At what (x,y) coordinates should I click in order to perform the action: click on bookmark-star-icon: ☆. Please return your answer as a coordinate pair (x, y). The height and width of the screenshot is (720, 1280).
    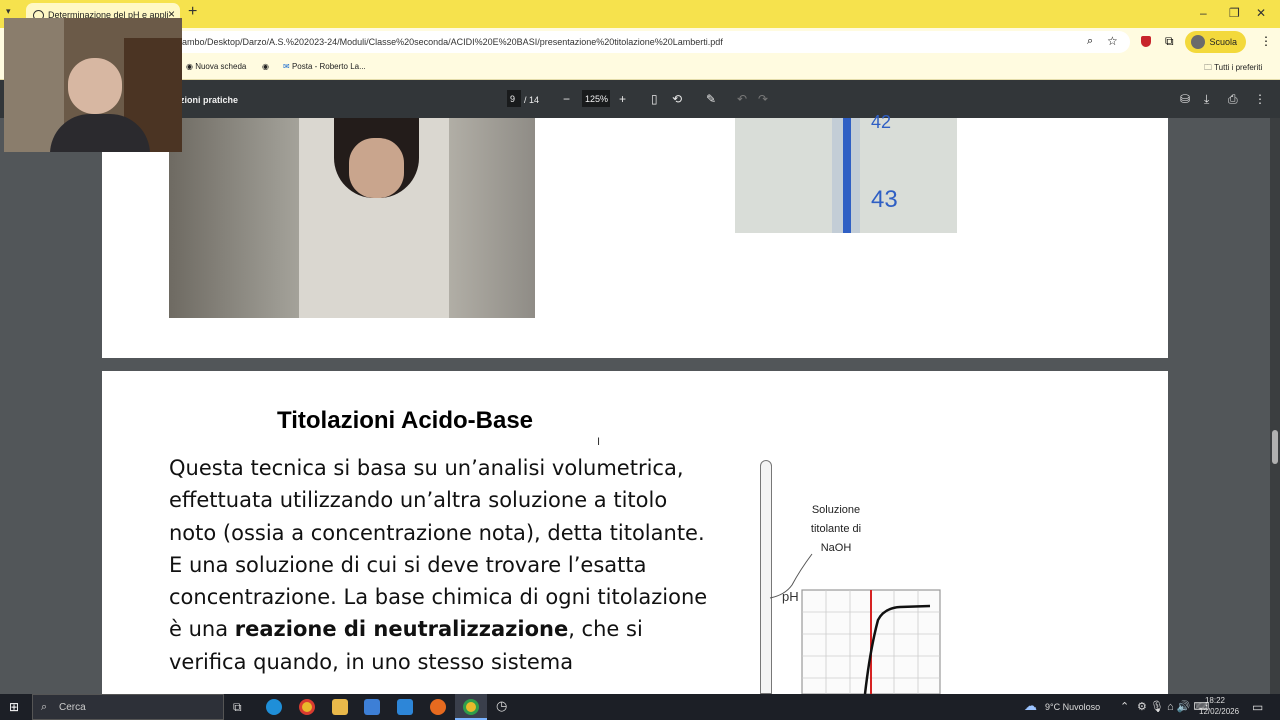
    Looking at the image, I should click on (1112, 41).